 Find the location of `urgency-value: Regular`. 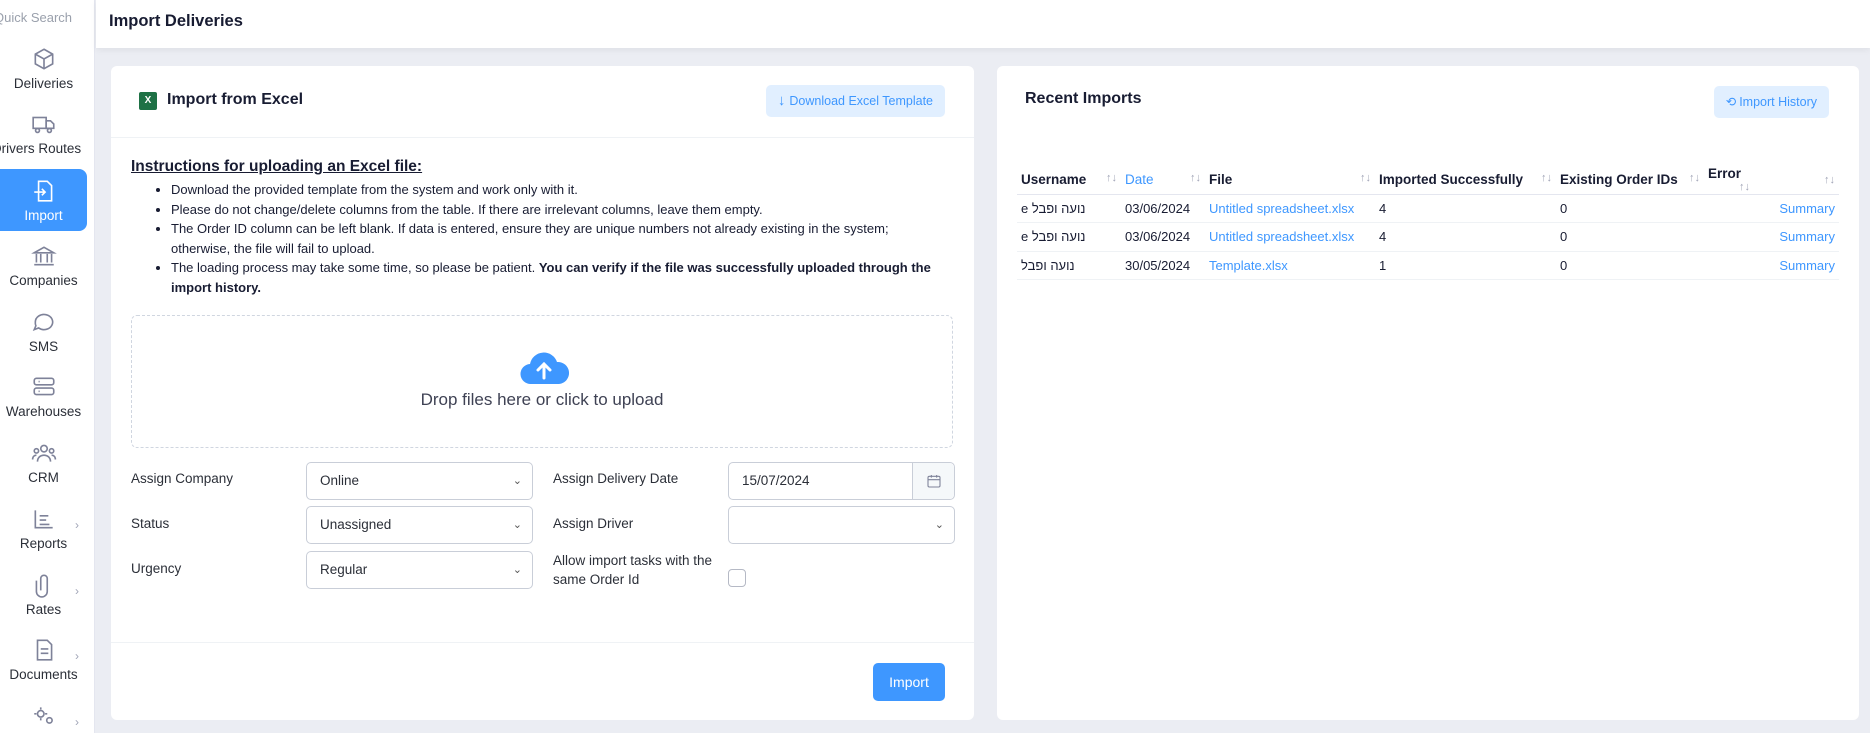

urgency-value: Regular is located at coordinates (344, 569).